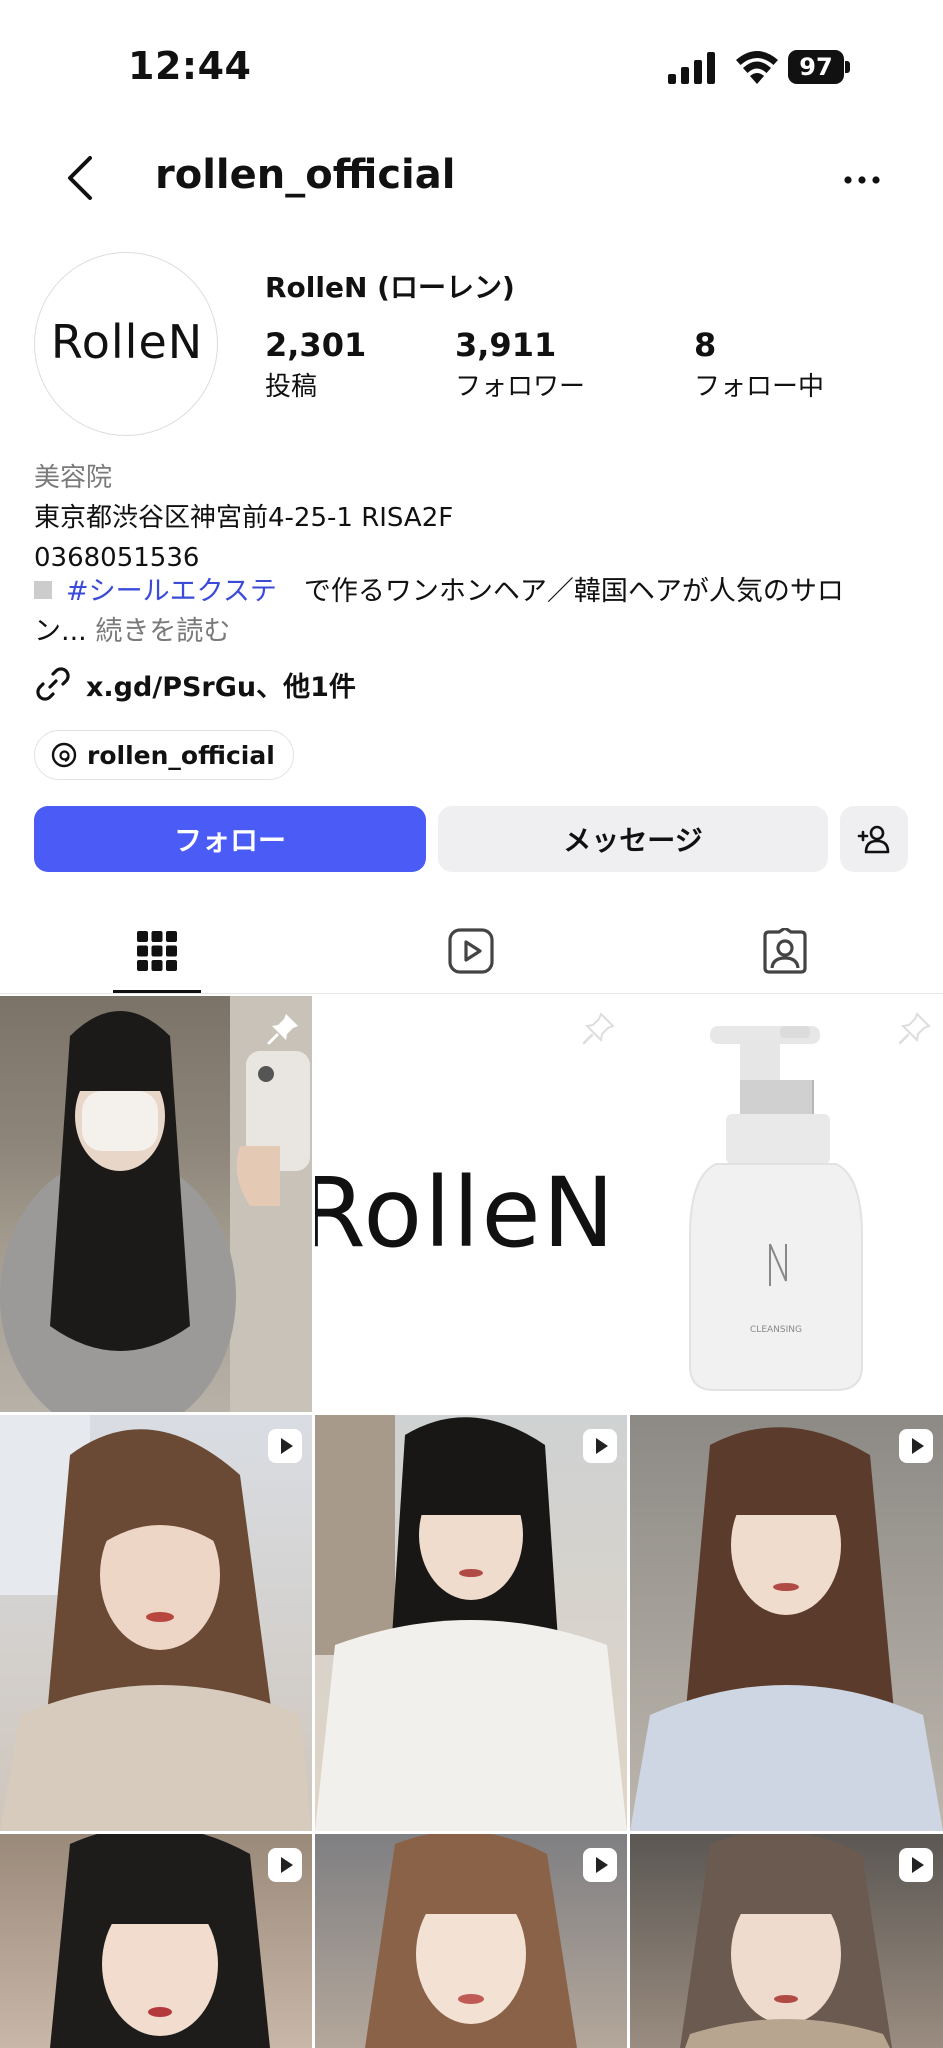 This screenshot has width=943, height=2048. I want to click on more-options-icon, so click(862, 180).